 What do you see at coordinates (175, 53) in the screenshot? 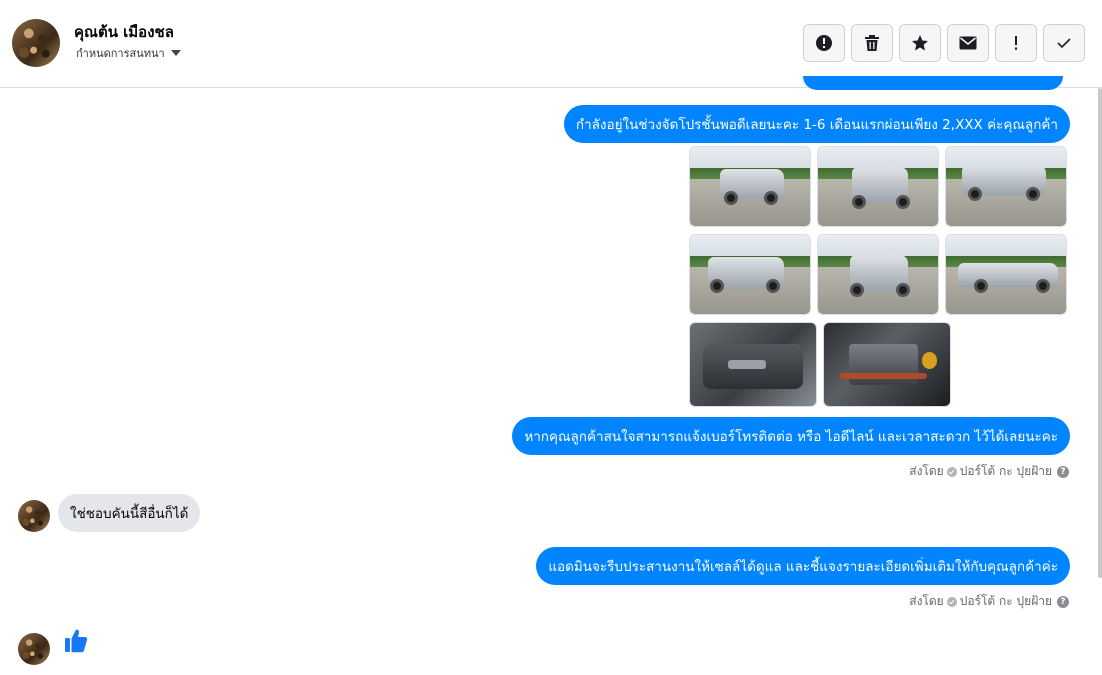
I see `caret-down-icon` at bounding box center [175, 53].